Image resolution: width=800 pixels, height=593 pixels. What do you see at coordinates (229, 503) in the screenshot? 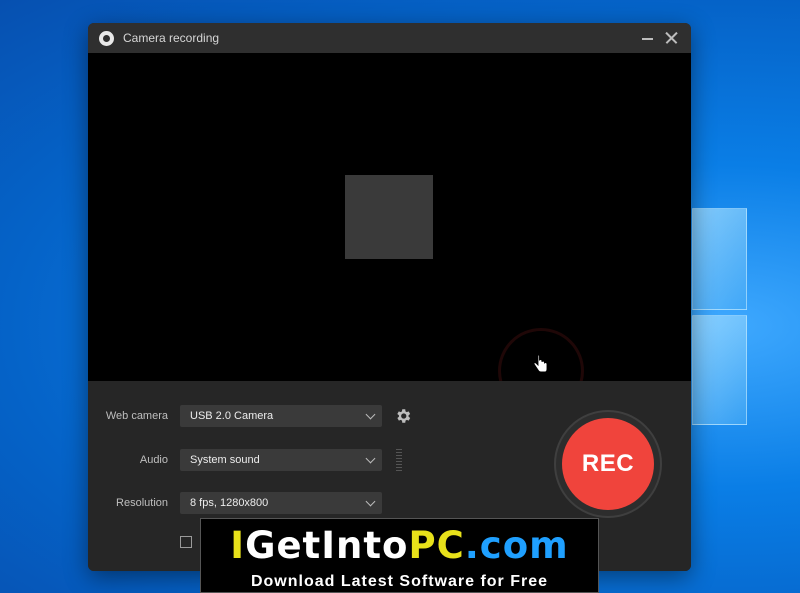
I see `resolution-value: 8 fps, 1280x800` at bounding box center [229, 503].